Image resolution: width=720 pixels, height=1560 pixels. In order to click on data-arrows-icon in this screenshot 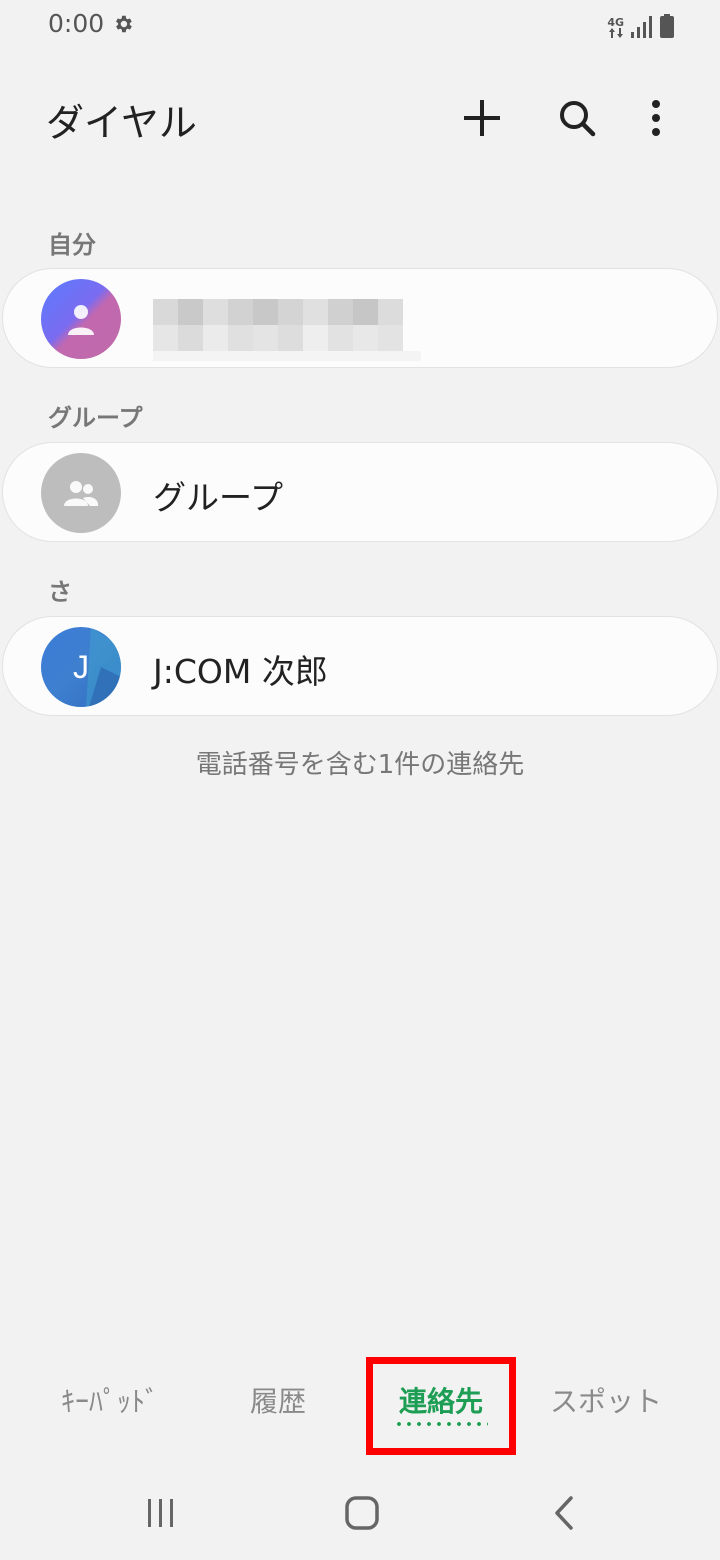, I will do `click(615, 33)`.